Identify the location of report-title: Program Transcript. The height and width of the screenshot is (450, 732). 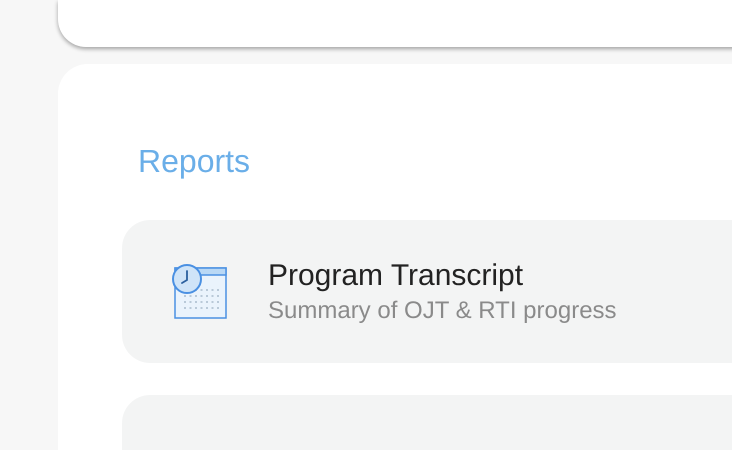
(396, 276).